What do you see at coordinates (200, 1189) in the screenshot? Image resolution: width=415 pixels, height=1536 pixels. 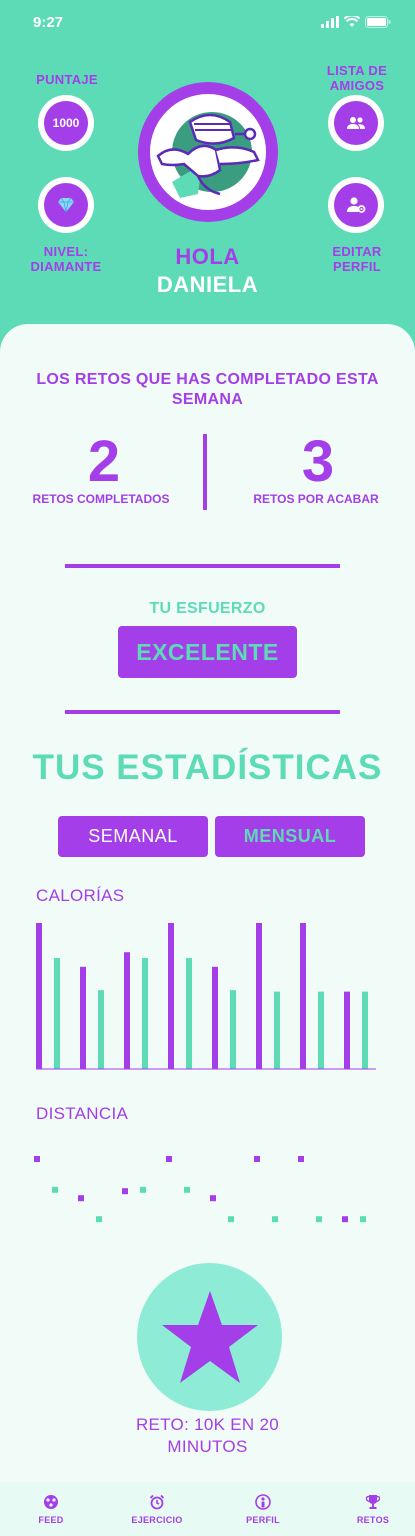 I see `distance-chart` at bounding box center [200, 1189].